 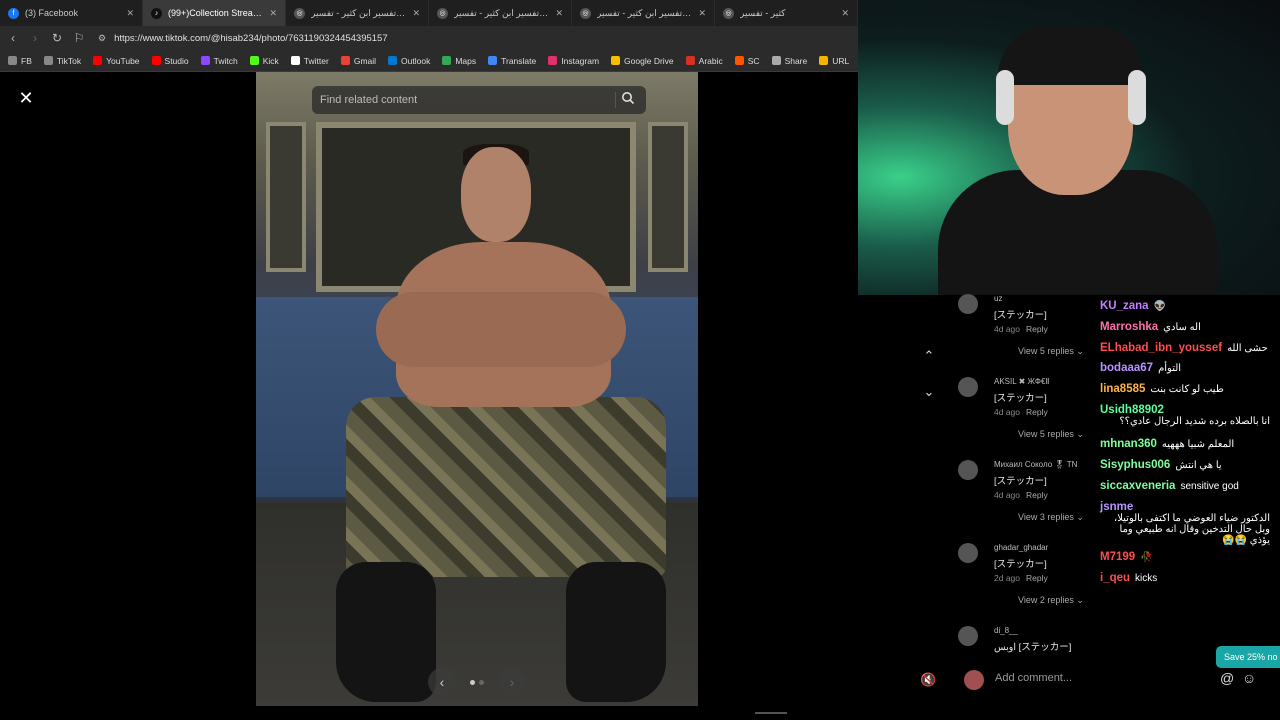 I want to click on chat-message: KU_zana 👽, so click(x=1133, y=306).